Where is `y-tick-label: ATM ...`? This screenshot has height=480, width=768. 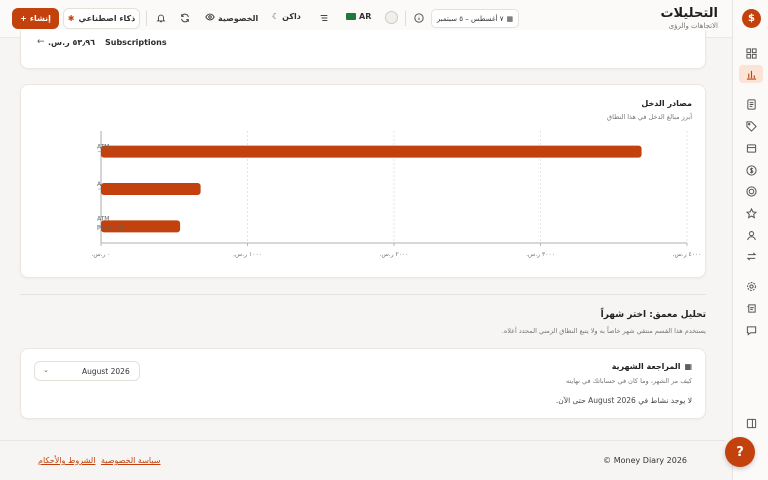 y-tick-label: ATM ... is located at coordinates (107, 147).